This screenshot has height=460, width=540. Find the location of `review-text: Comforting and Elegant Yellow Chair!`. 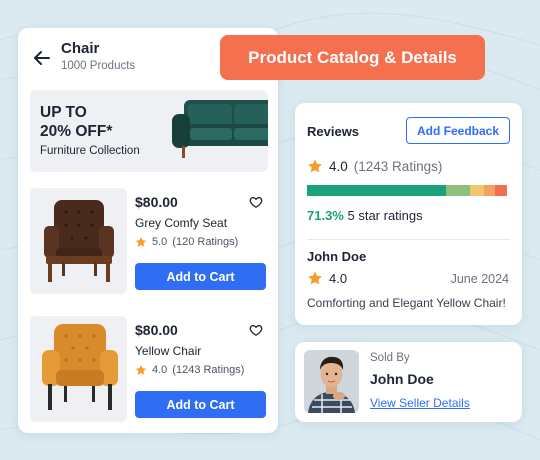

review-text: Comforting and Elegant Yellow Chair! is located at coordinates (406, 303).